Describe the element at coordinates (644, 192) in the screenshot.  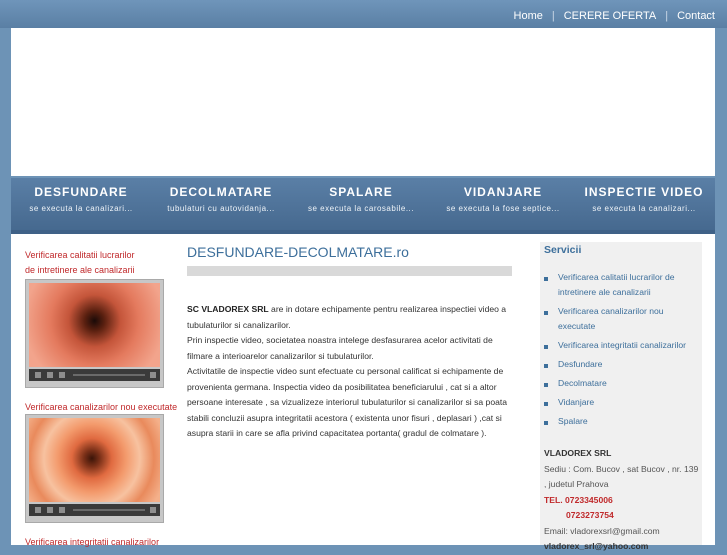
I see `nav-item-title: INSPECTIE VIDEO` at that location.